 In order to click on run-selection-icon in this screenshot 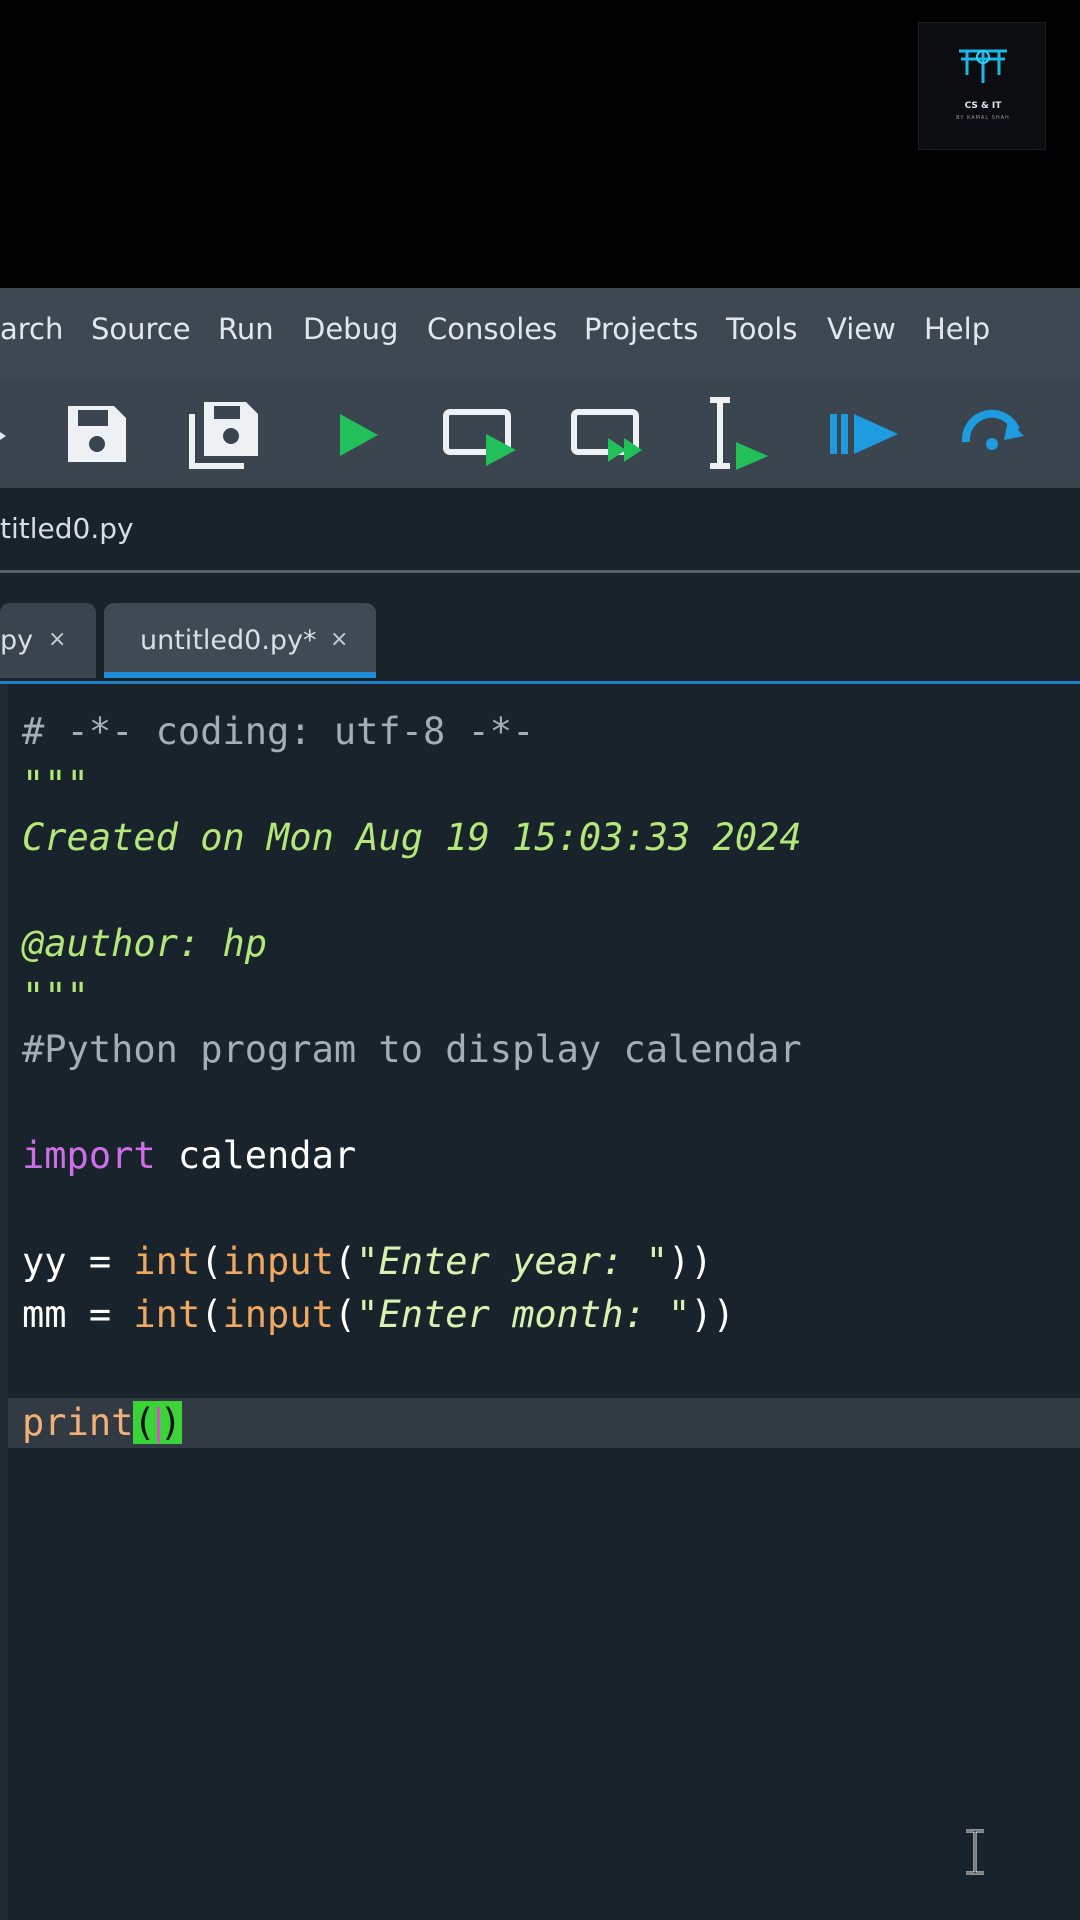, I will do `click(740, 434)`.